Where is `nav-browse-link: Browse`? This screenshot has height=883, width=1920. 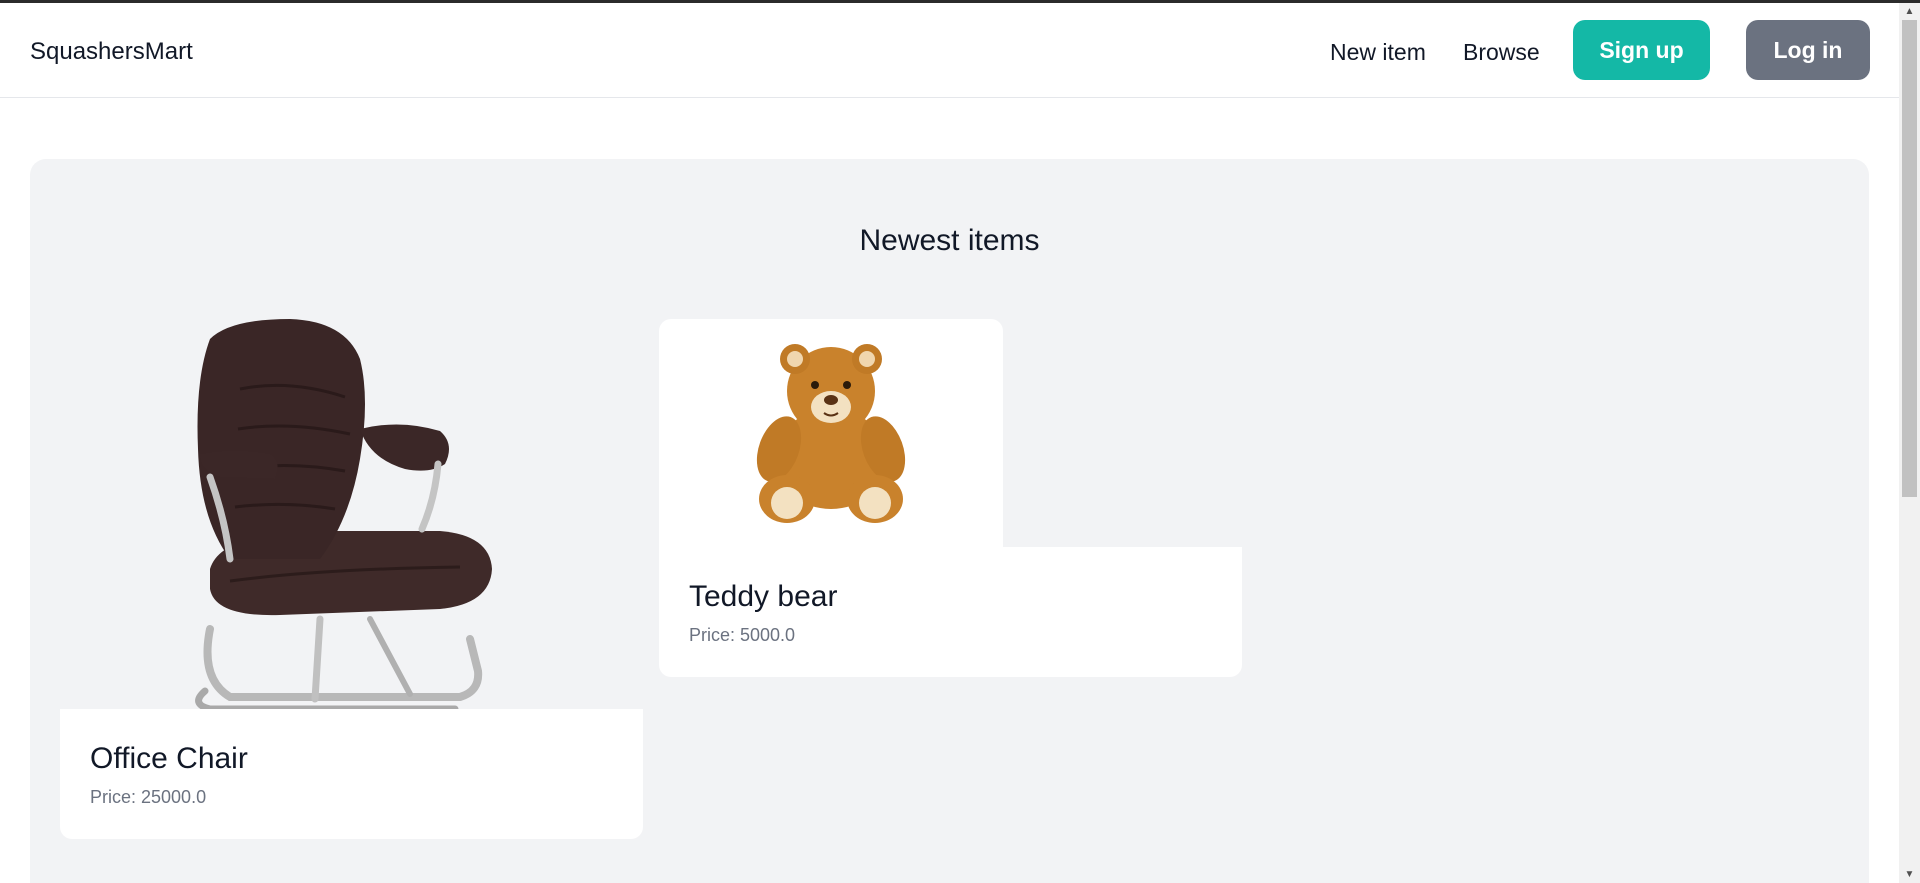
nav-browse-link: Browse is located at coordinates (1501, 52).